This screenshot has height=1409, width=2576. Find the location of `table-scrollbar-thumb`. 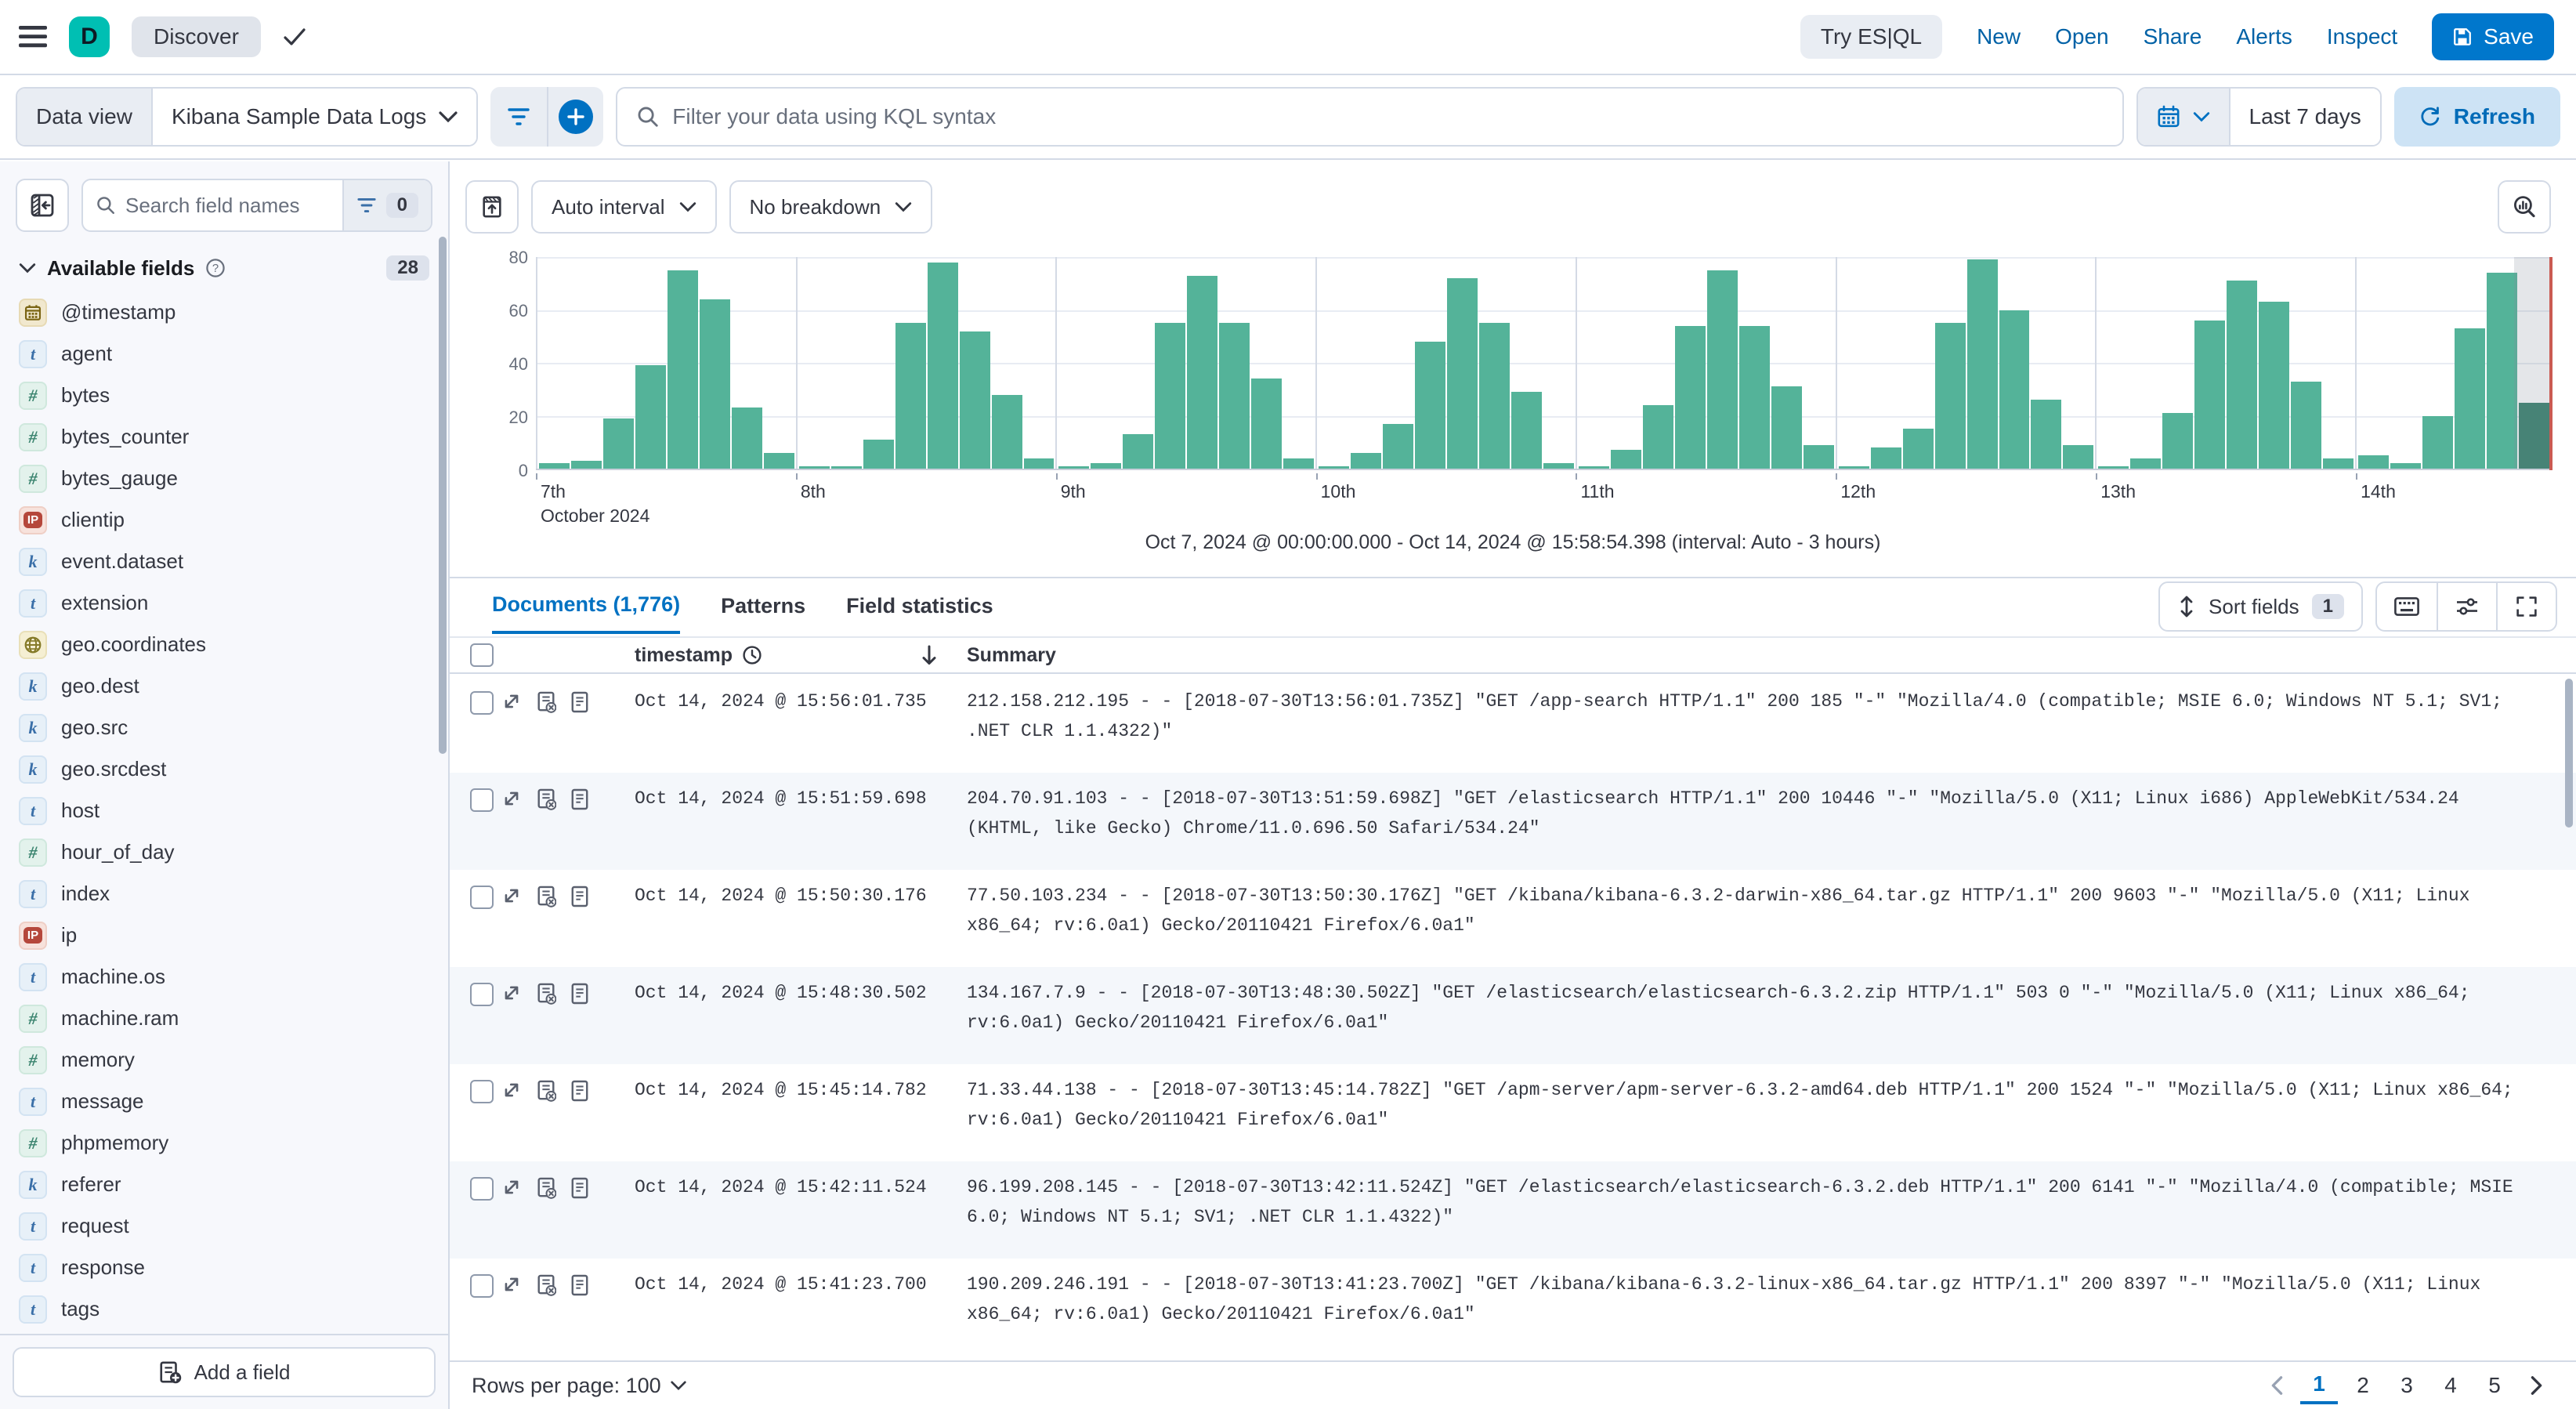

table-scrollbar-thumb is located at coordinates (2569, 753).